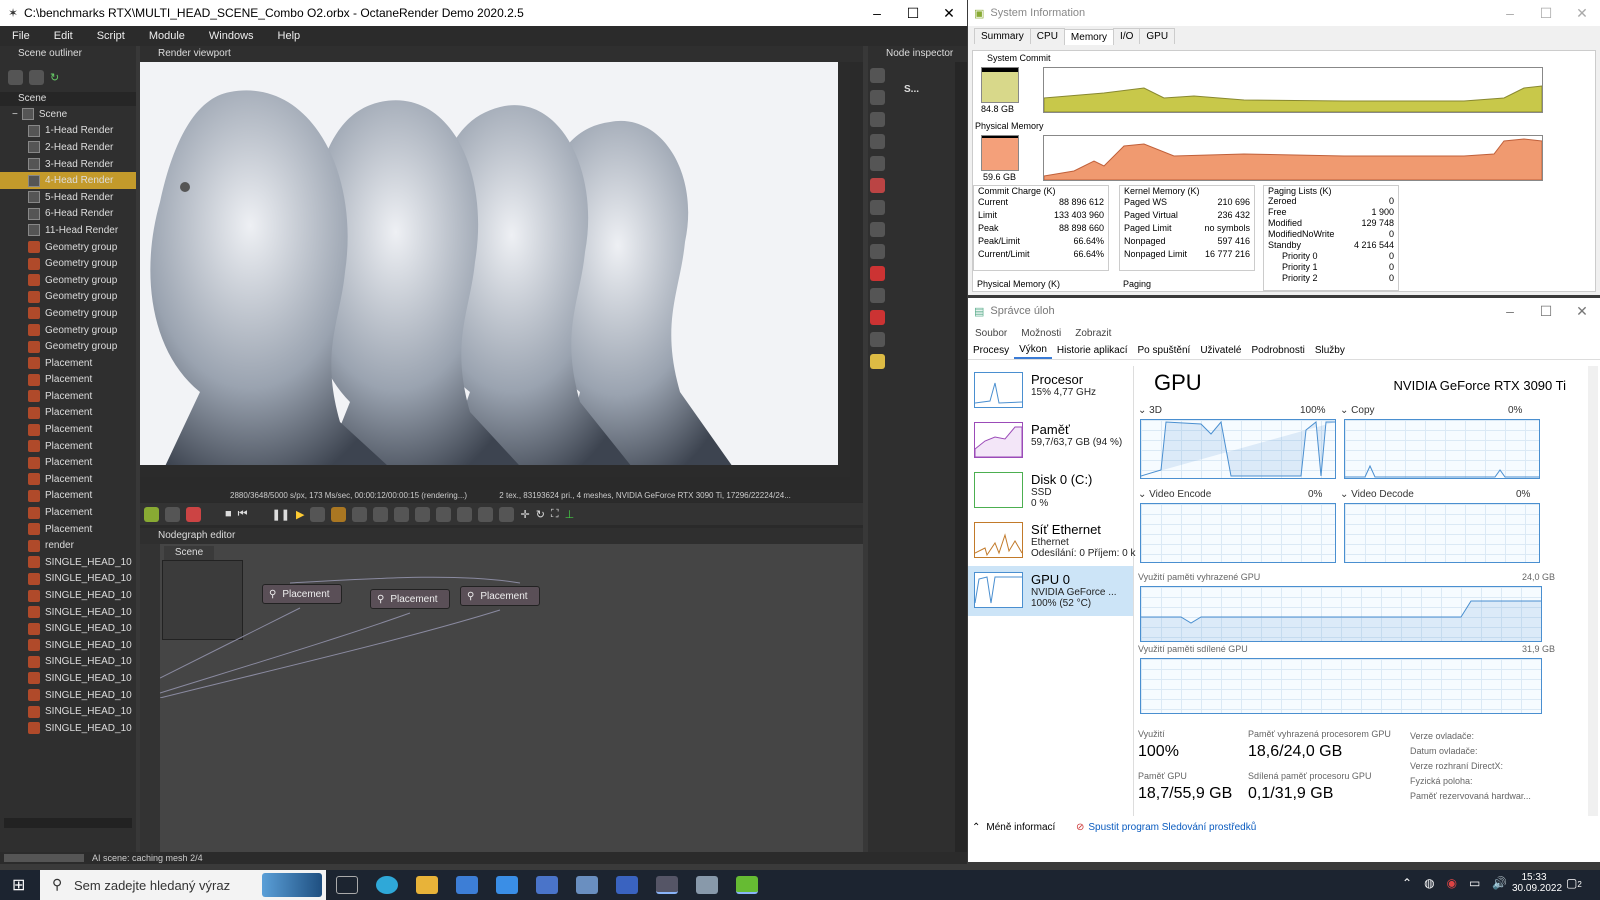 This screenshot has height=900, width=1600. What do you see at coordinates (1050, 491) in the screenshot?
I see `perf-item-disk: Disk 0 (C:) SSD 0 %` at bounding box center [1050, 491].